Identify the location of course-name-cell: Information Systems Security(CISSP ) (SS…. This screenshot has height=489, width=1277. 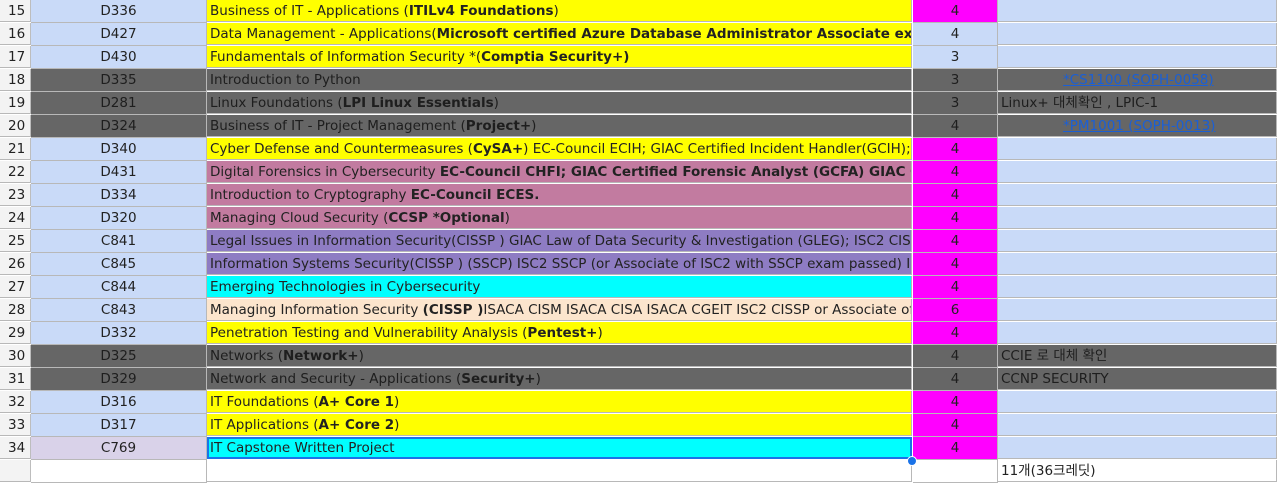
(559, 264).